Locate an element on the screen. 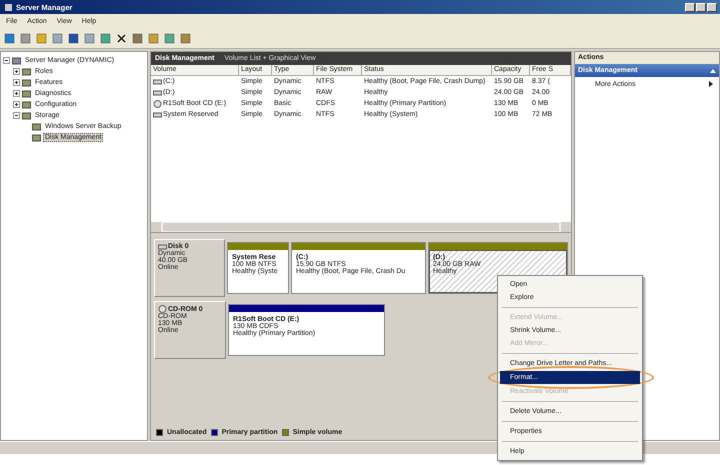  app-icon is located at coordinates (8, 7).